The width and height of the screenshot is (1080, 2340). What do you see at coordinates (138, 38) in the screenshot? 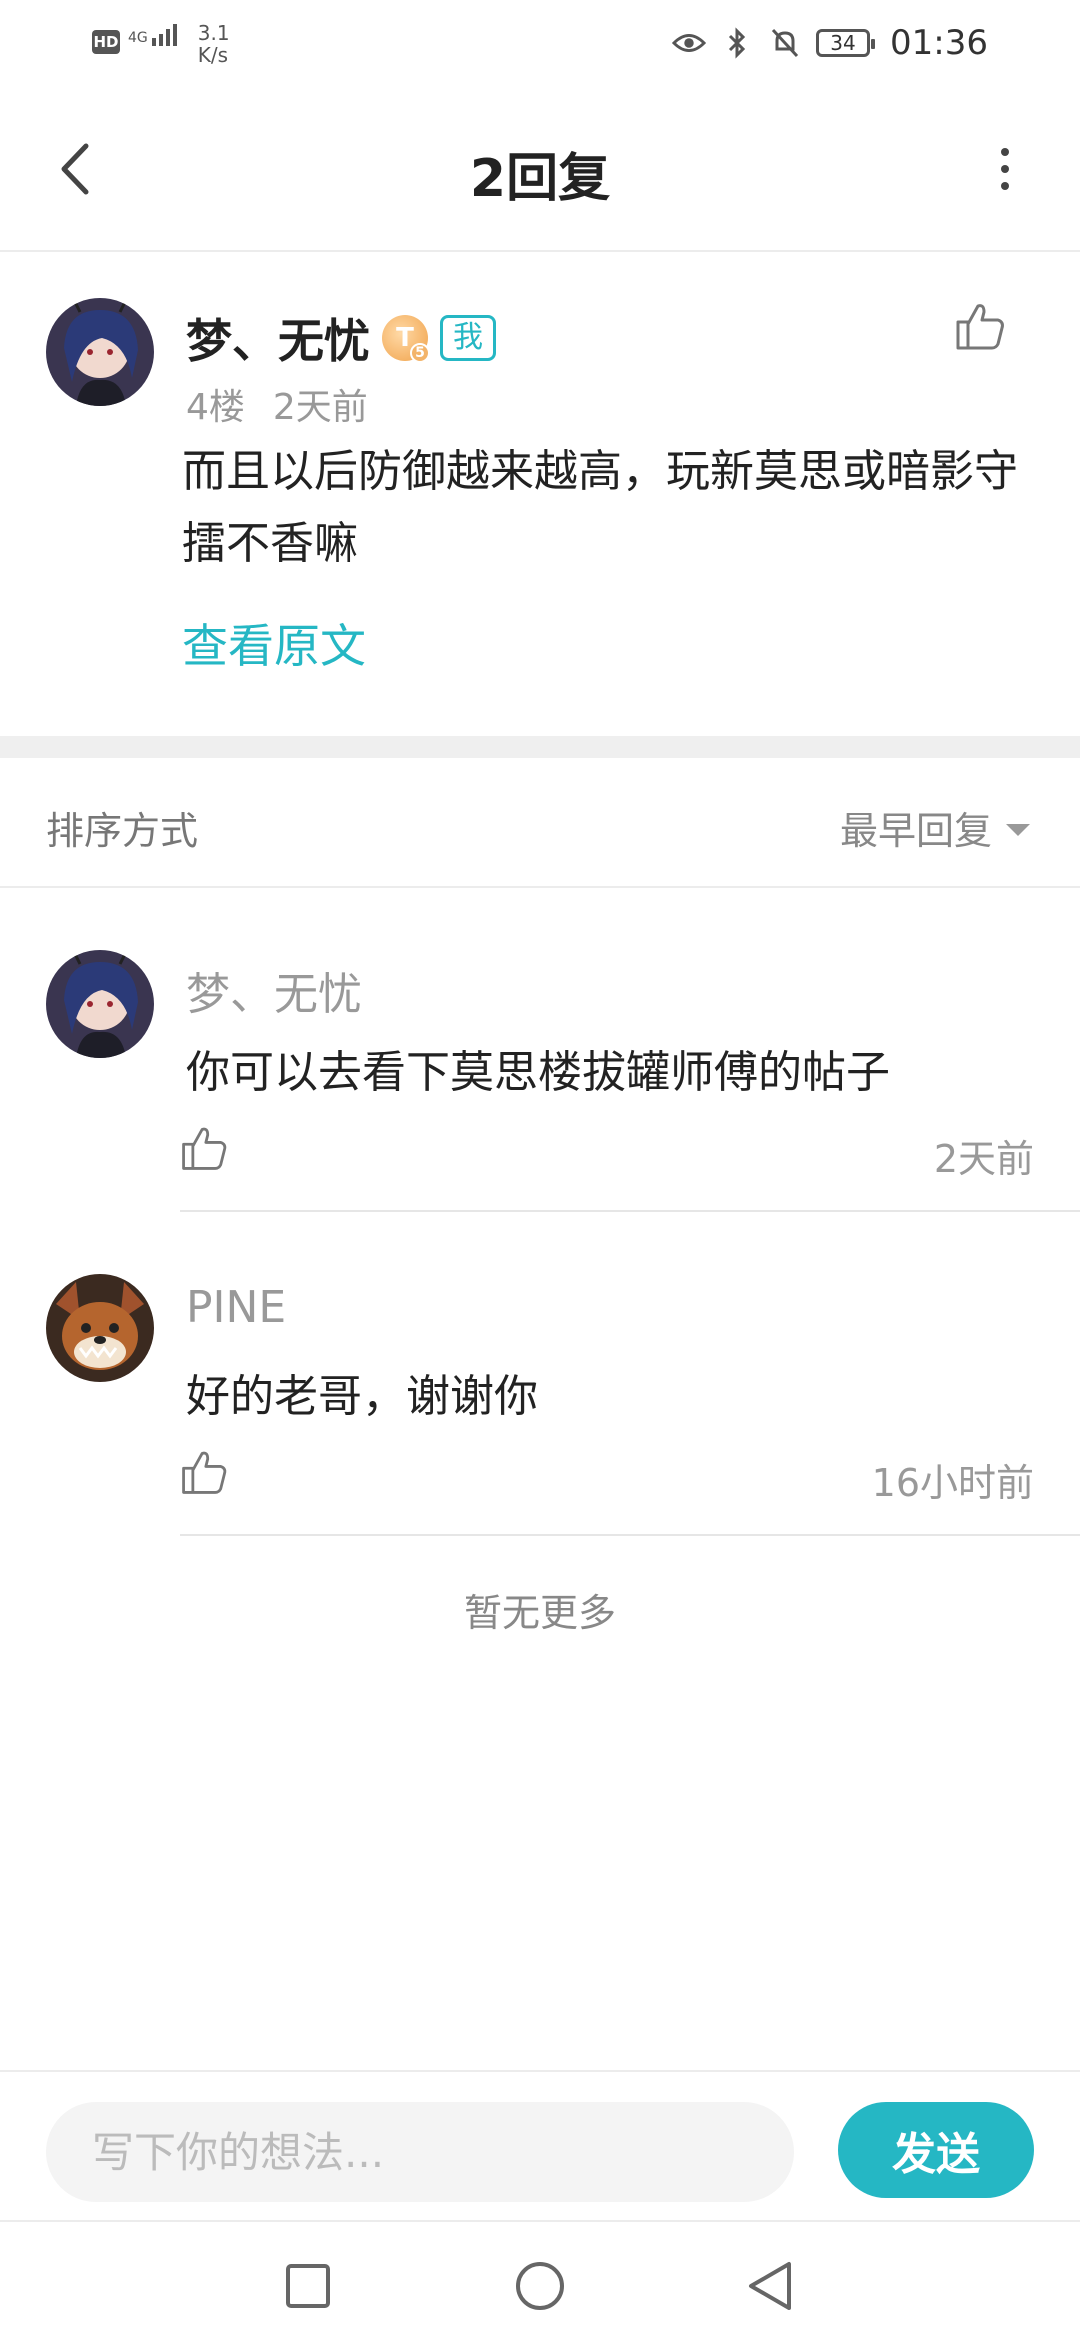
I see `network-type: 4G` at bounding box center [138, 38].